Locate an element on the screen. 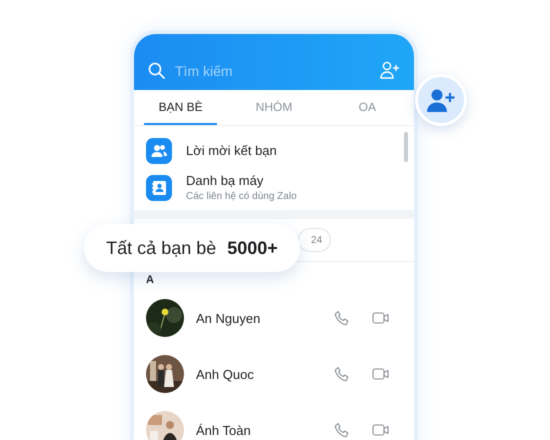 Image resolution: width=550 pixels, height=440 pixels. item-title: Danh bạ máy is located at coordinates (225, 180).